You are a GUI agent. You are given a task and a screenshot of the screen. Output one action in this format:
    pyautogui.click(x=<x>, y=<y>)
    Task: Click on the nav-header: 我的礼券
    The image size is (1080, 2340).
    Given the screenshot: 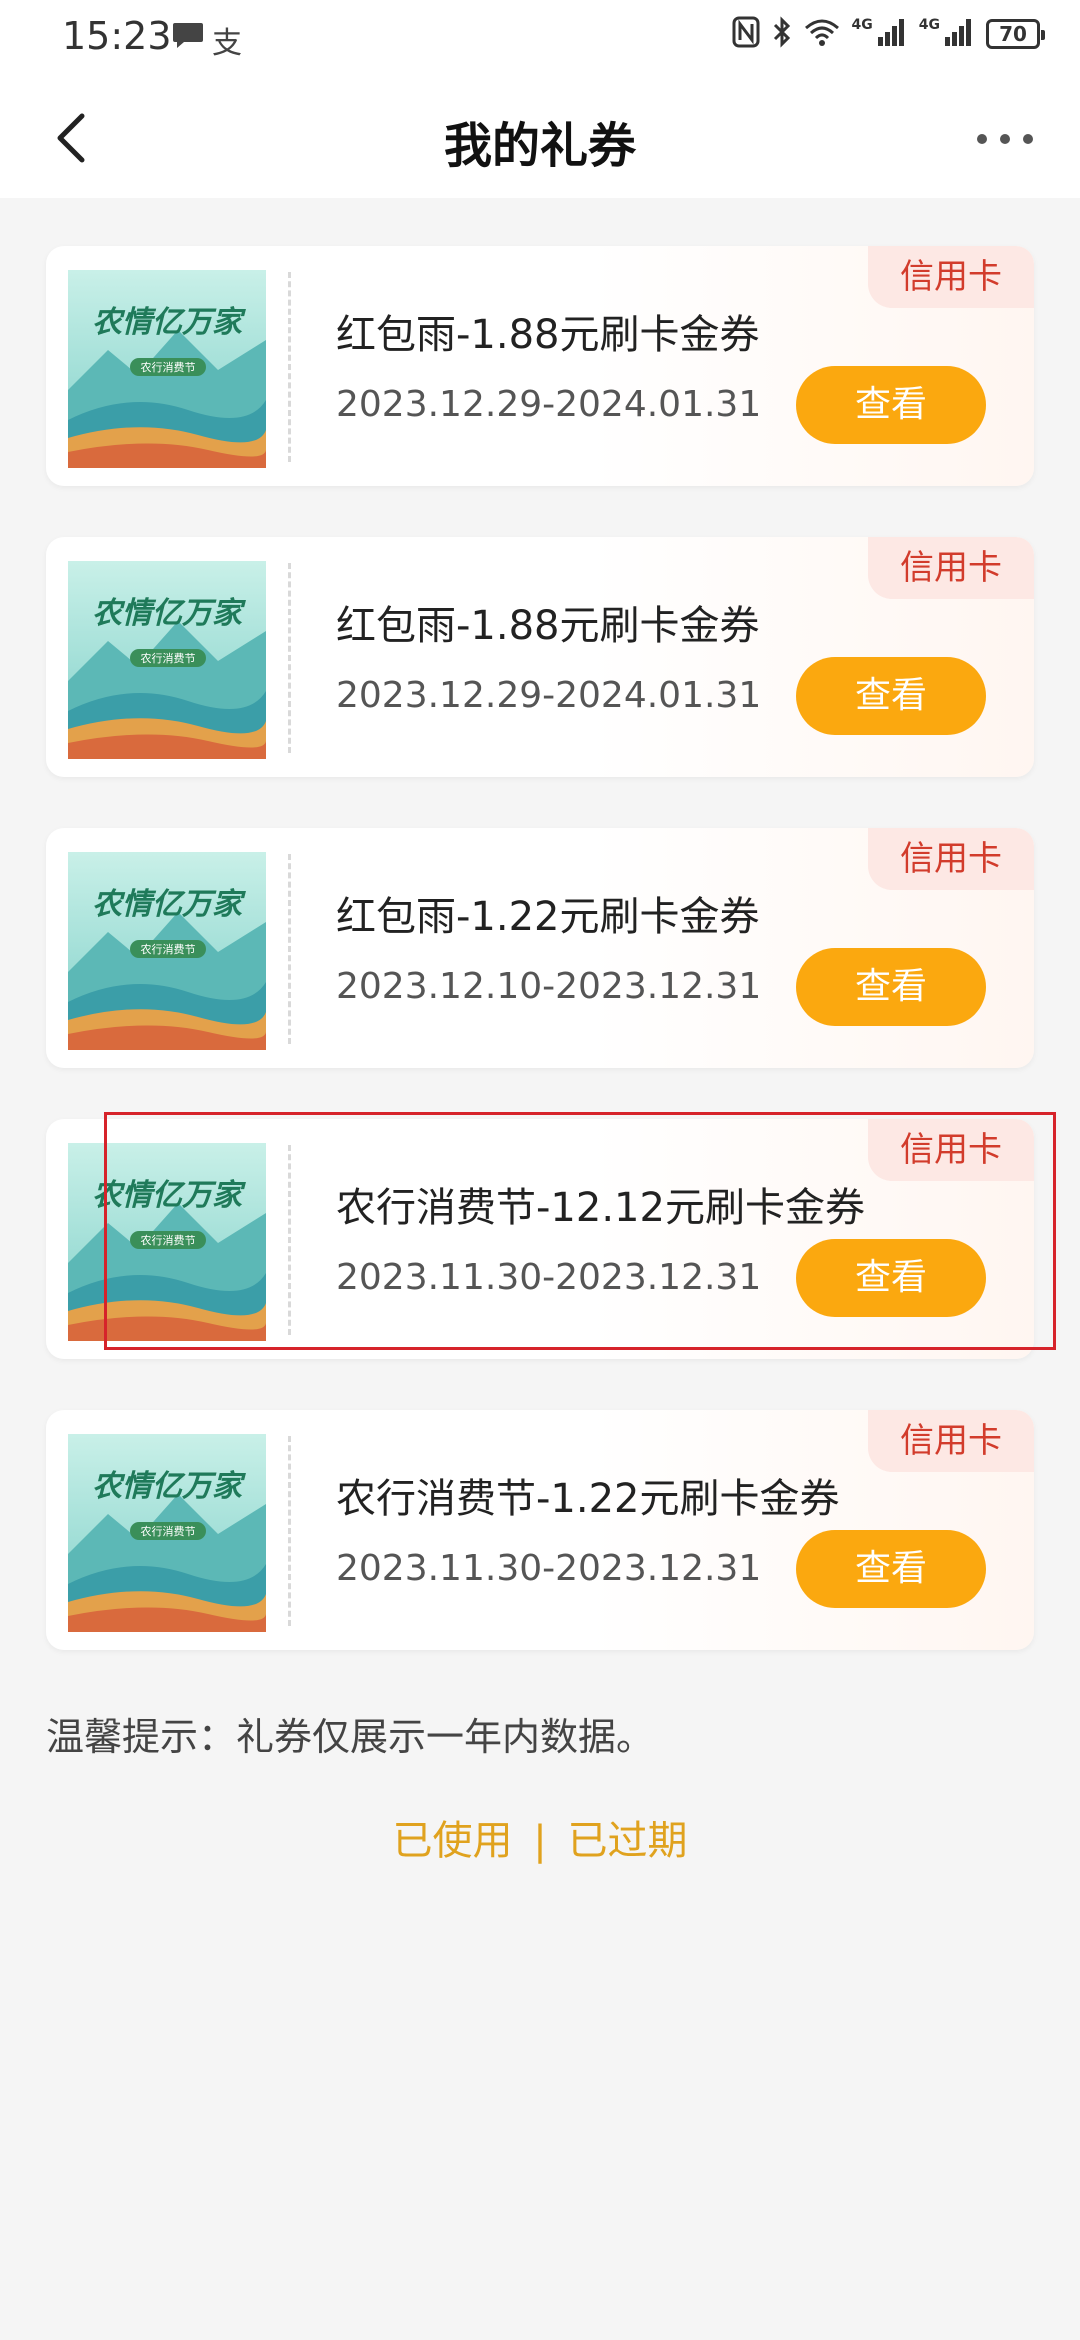 What is the action you would take?
    pyautogui.click(x=540, y=138)
    